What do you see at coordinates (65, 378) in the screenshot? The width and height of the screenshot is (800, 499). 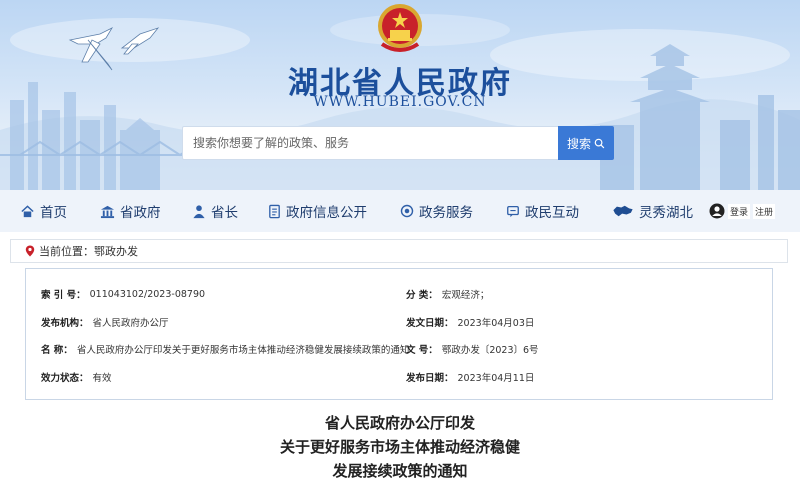 I see `validity-status-label: 效力状态：` at bounding box center [65, 378].